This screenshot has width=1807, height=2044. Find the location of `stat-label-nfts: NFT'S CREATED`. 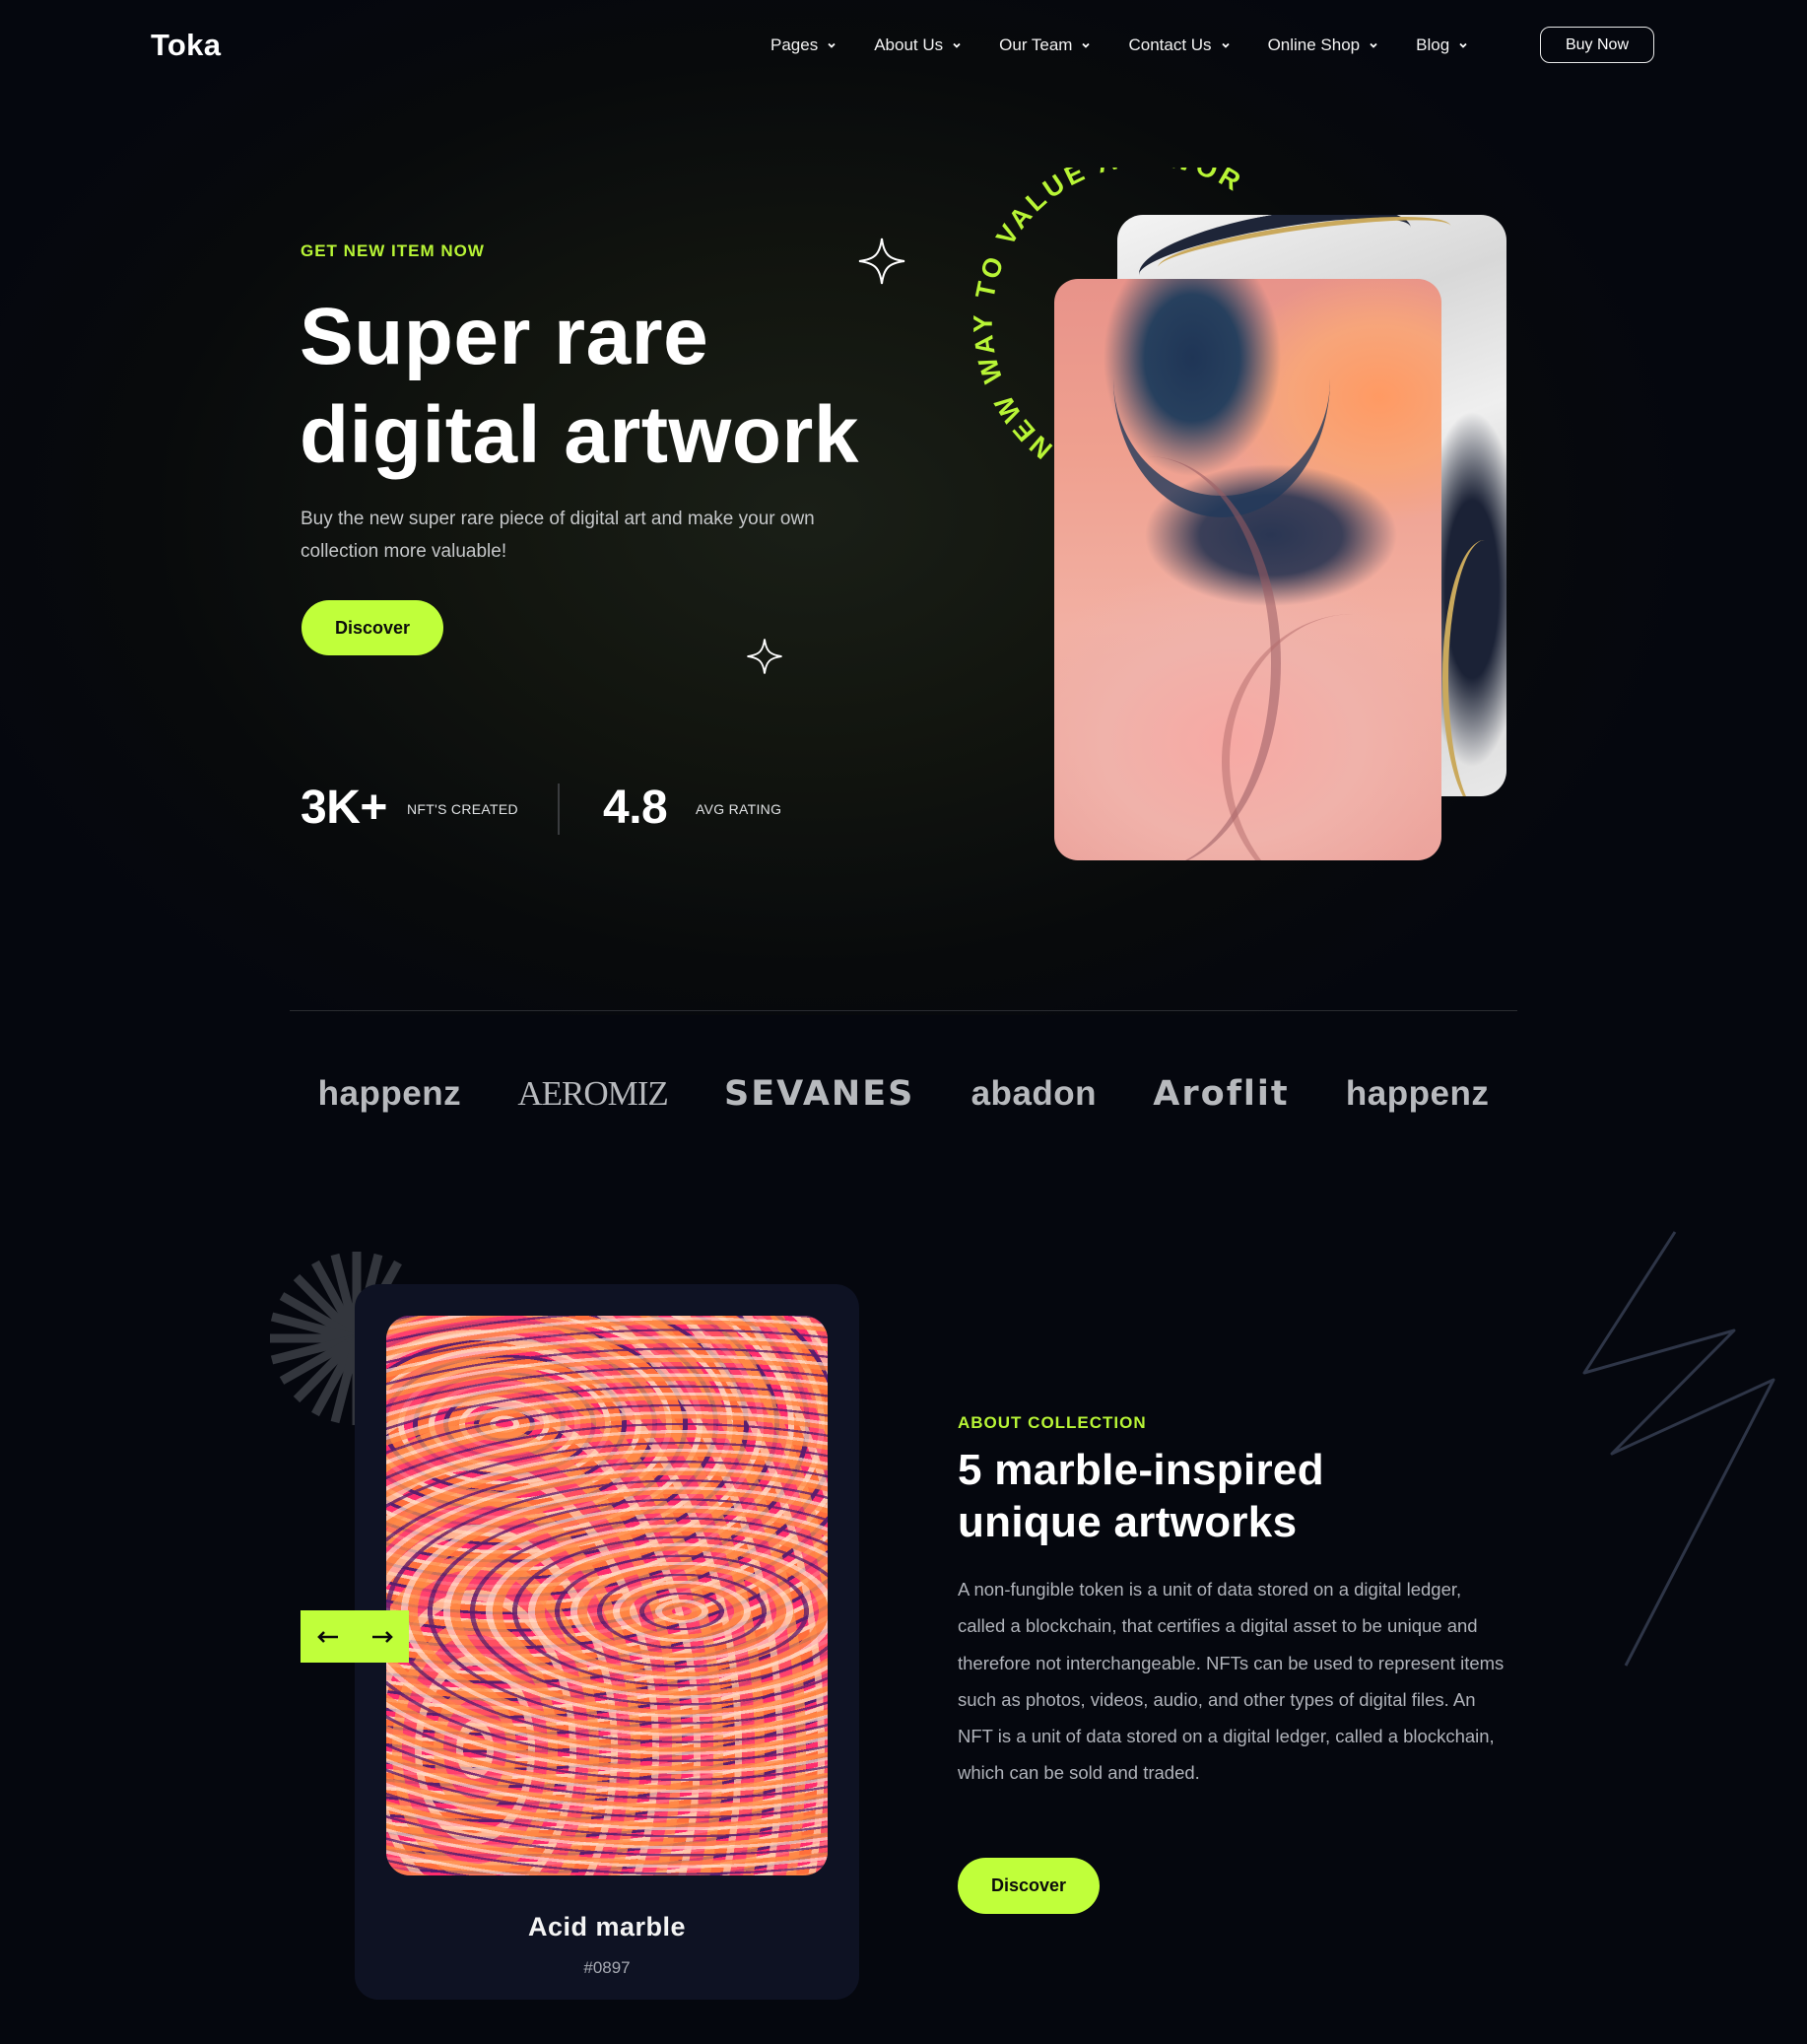

stat-label-nfts: NFT'S CREATED is located at coordinates (462, 809).